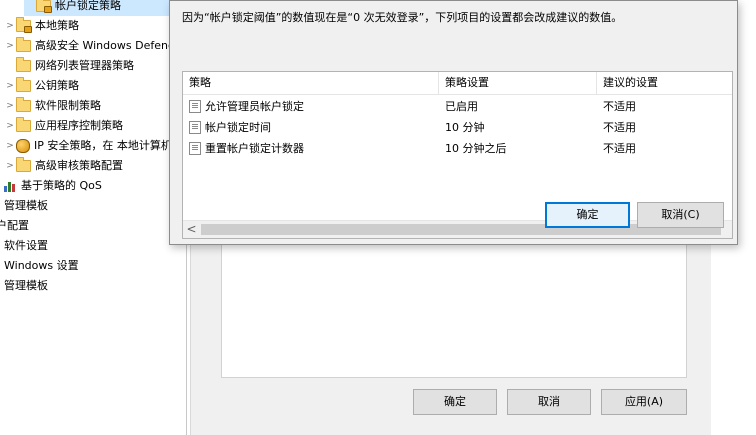  Describe the element at coordinates (465, 127) in the screenshot. I see `setting-cell: 10 分钟` at that location.